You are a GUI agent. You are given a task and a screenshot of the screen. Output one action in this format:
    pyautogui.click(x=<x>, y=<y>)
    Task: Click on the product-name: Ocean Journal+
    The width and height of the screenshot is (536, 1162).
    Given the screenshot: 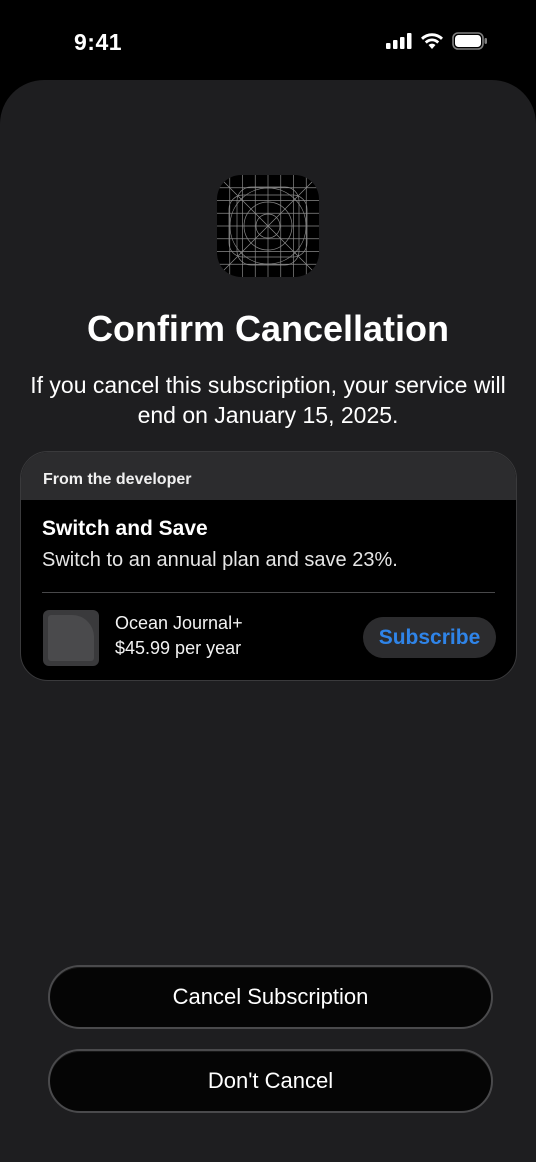 What is the action you would take?
    pyautogui.click(x=179, y=623)
    